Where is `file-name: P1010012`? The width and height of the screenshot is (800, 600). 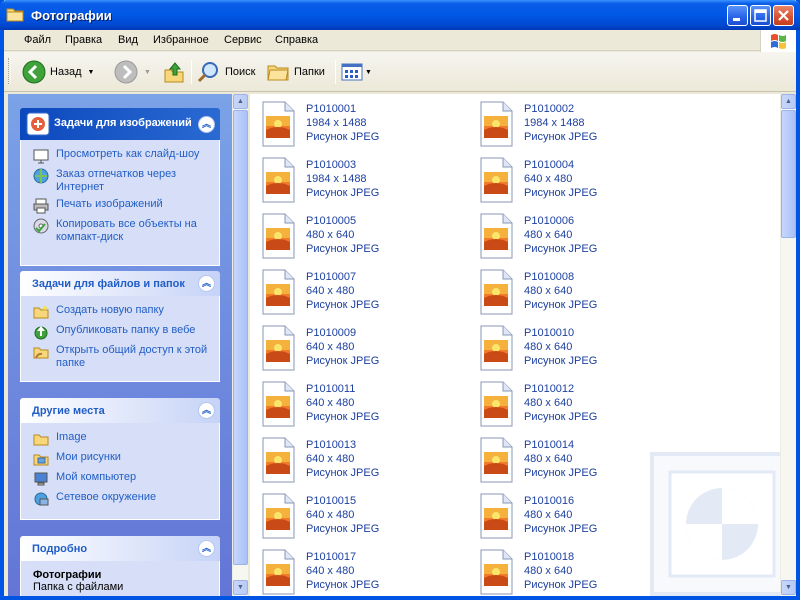
file-name: P1010012 is located at coordinates (549, 389).